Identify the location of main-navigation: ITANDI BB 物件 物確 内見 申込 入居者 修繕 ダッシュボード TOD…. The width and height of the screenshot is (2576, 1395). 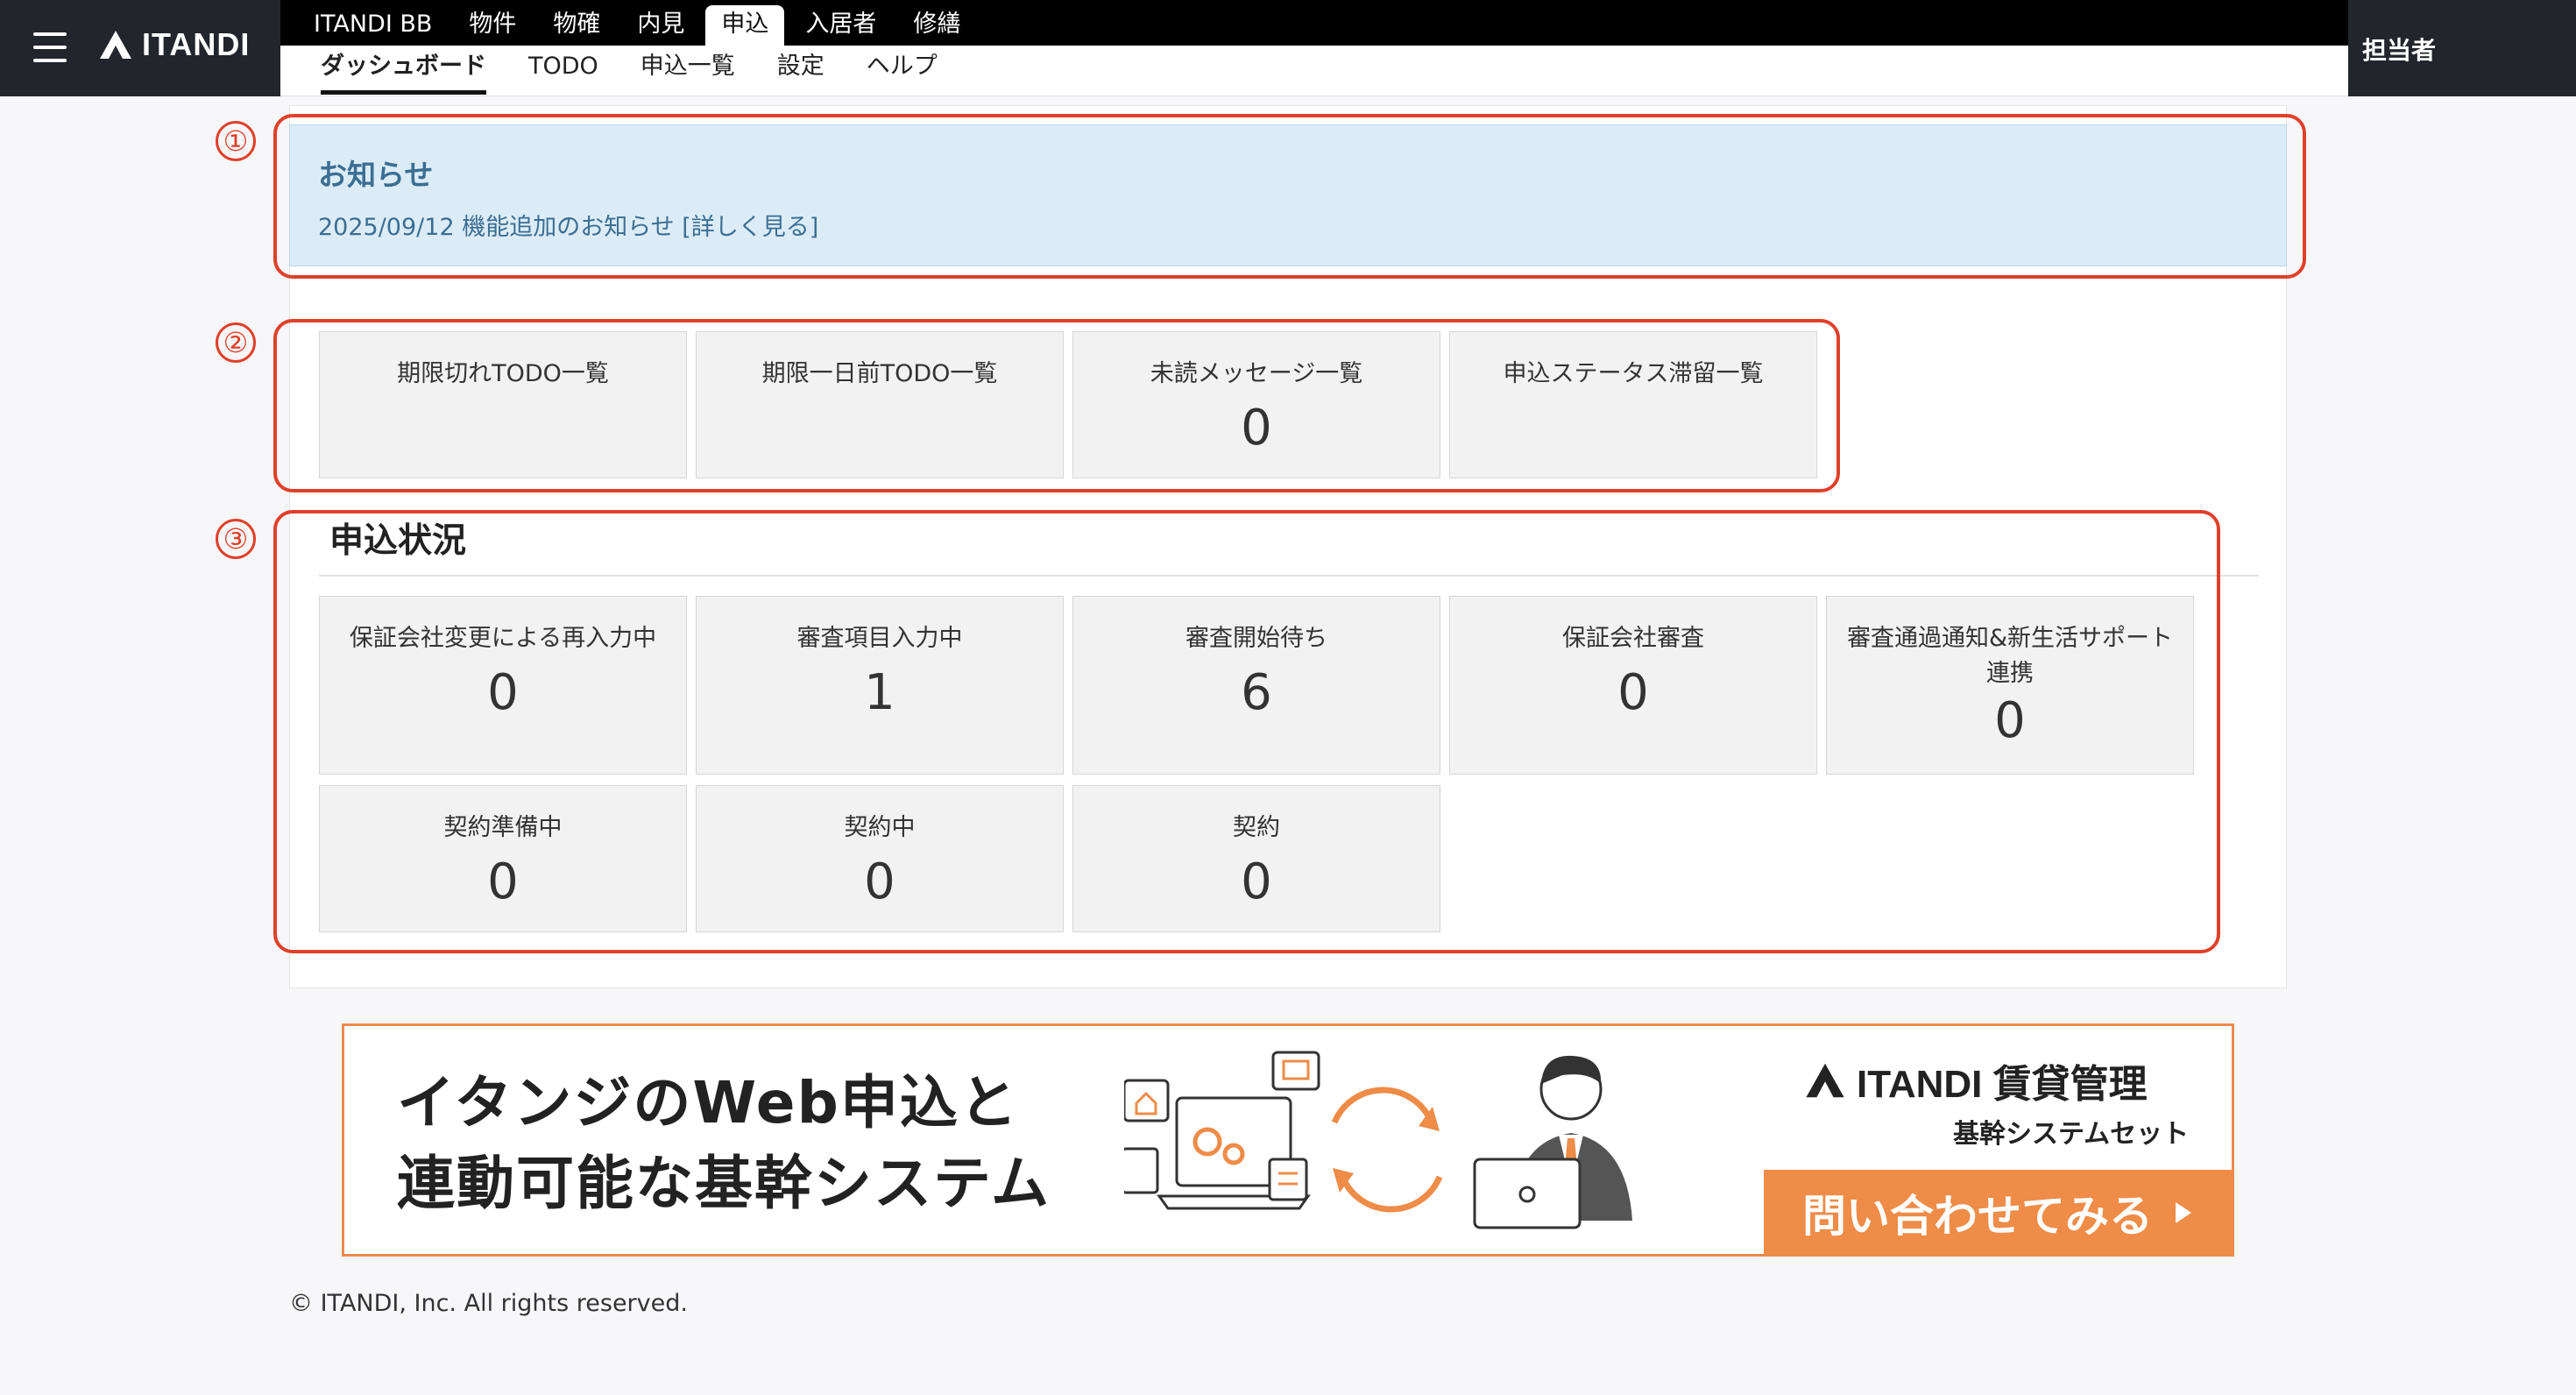
(1314, 48).